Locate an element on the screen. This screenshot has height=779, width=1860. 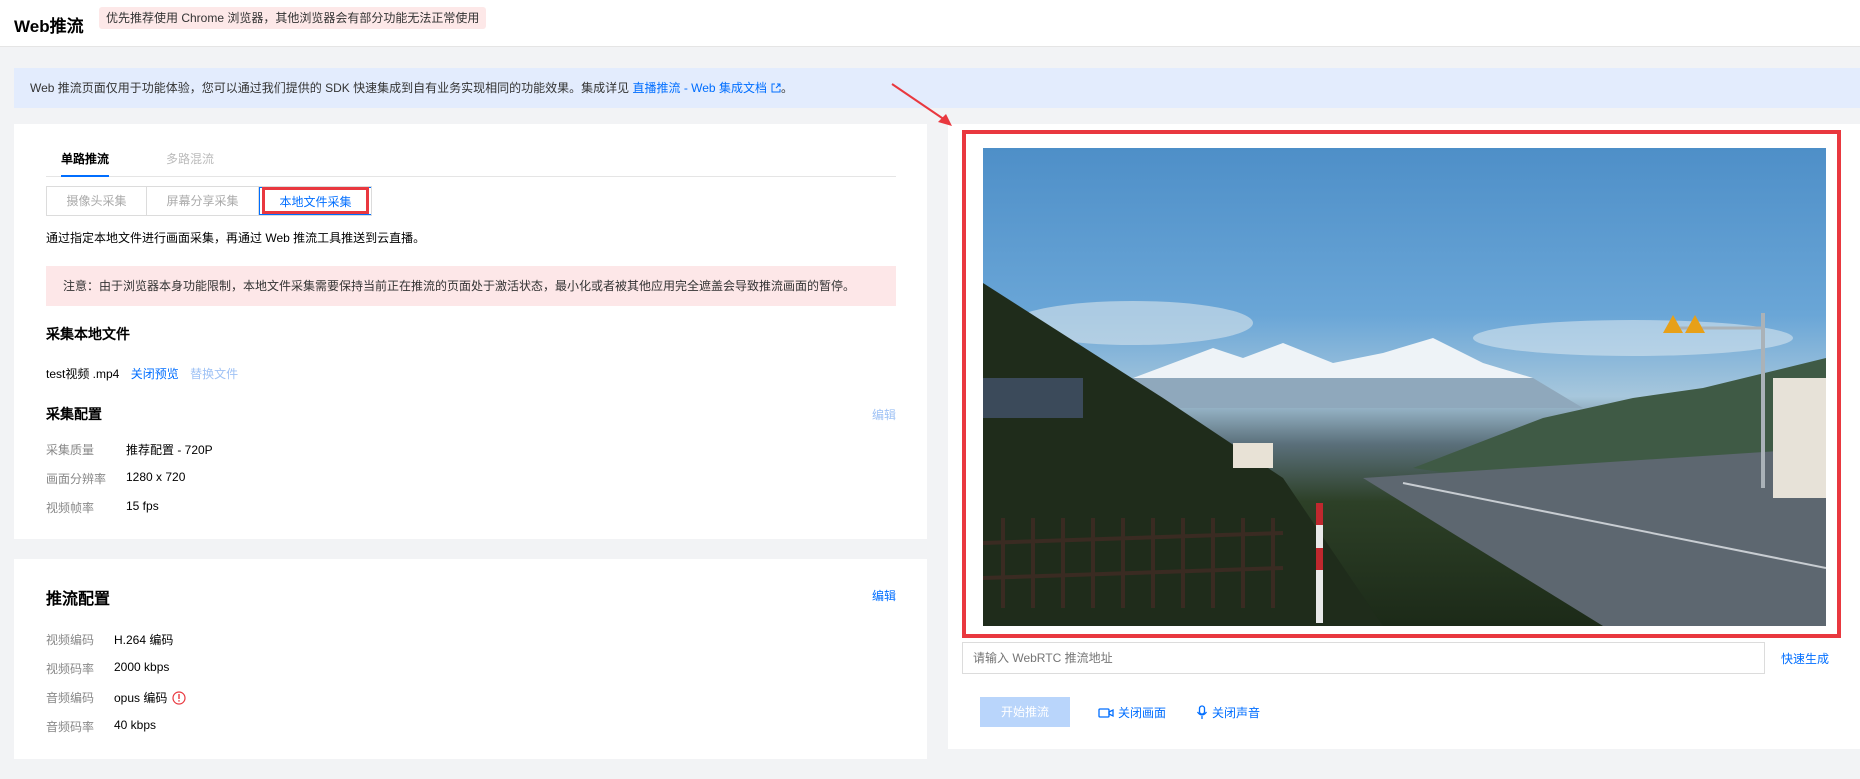
file-name: test视频 .mp4 is located at coordinates (83, 374).